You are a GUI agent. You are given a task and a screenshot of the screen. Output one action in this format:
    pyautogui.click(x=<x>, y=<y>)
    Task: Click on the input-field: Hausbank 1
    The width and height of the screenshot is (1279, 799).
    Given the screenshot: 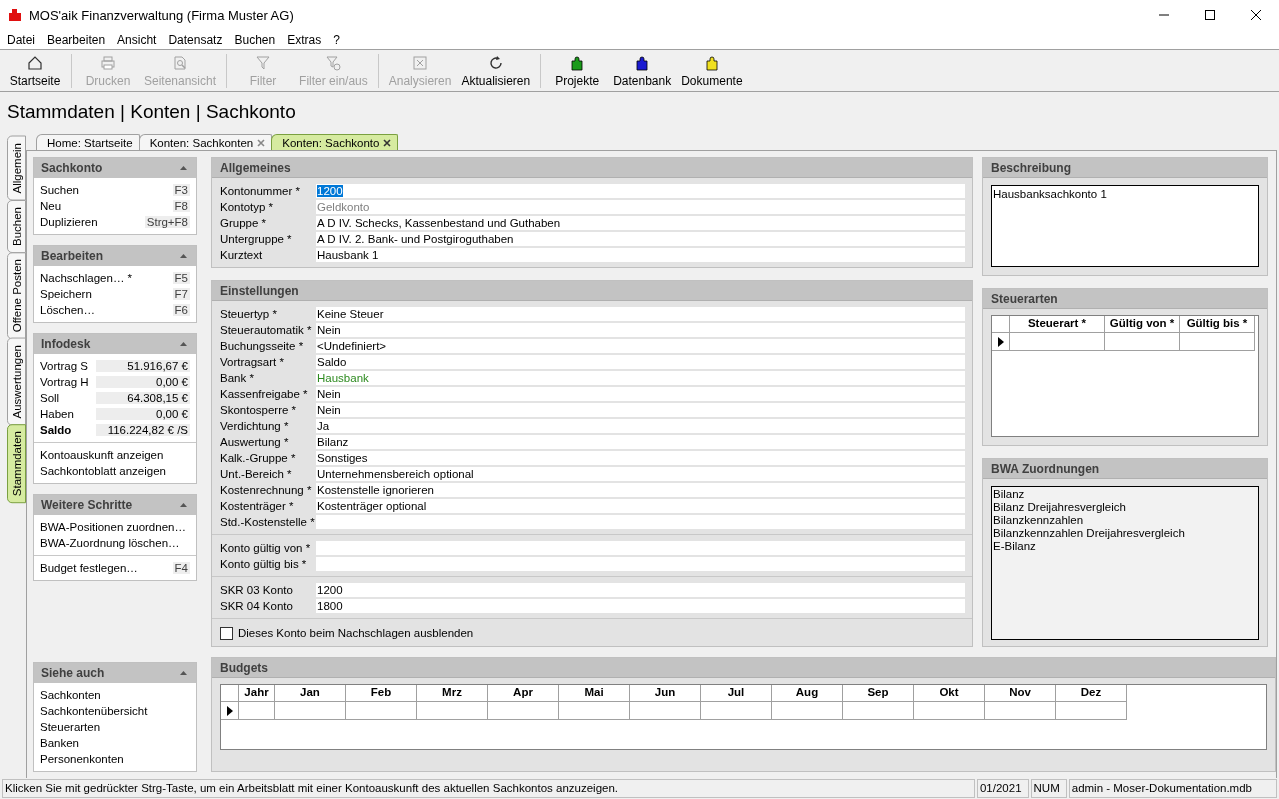 What is the action you would take?
    pyautogui.click(x=640, y=255)
    